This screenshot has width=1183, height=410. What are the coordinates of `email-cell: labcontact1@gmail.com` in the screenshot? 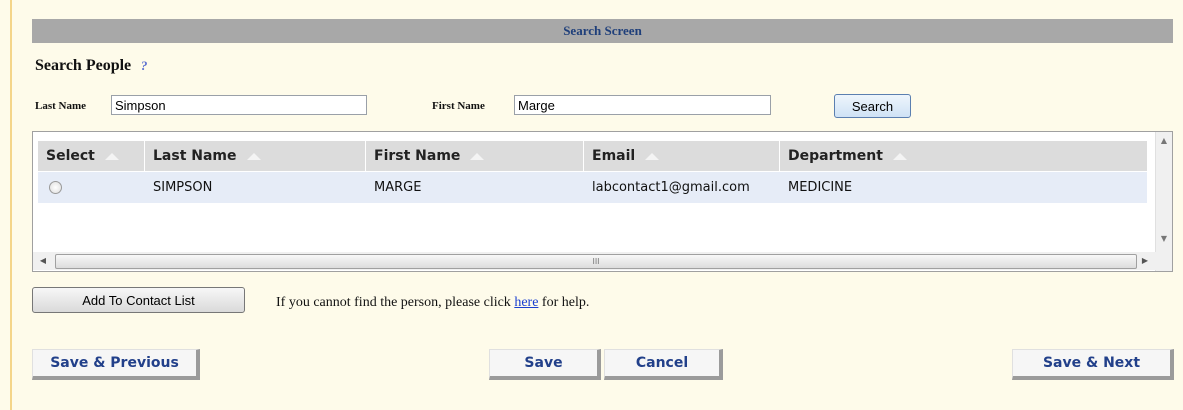 It's located at (671, 187).